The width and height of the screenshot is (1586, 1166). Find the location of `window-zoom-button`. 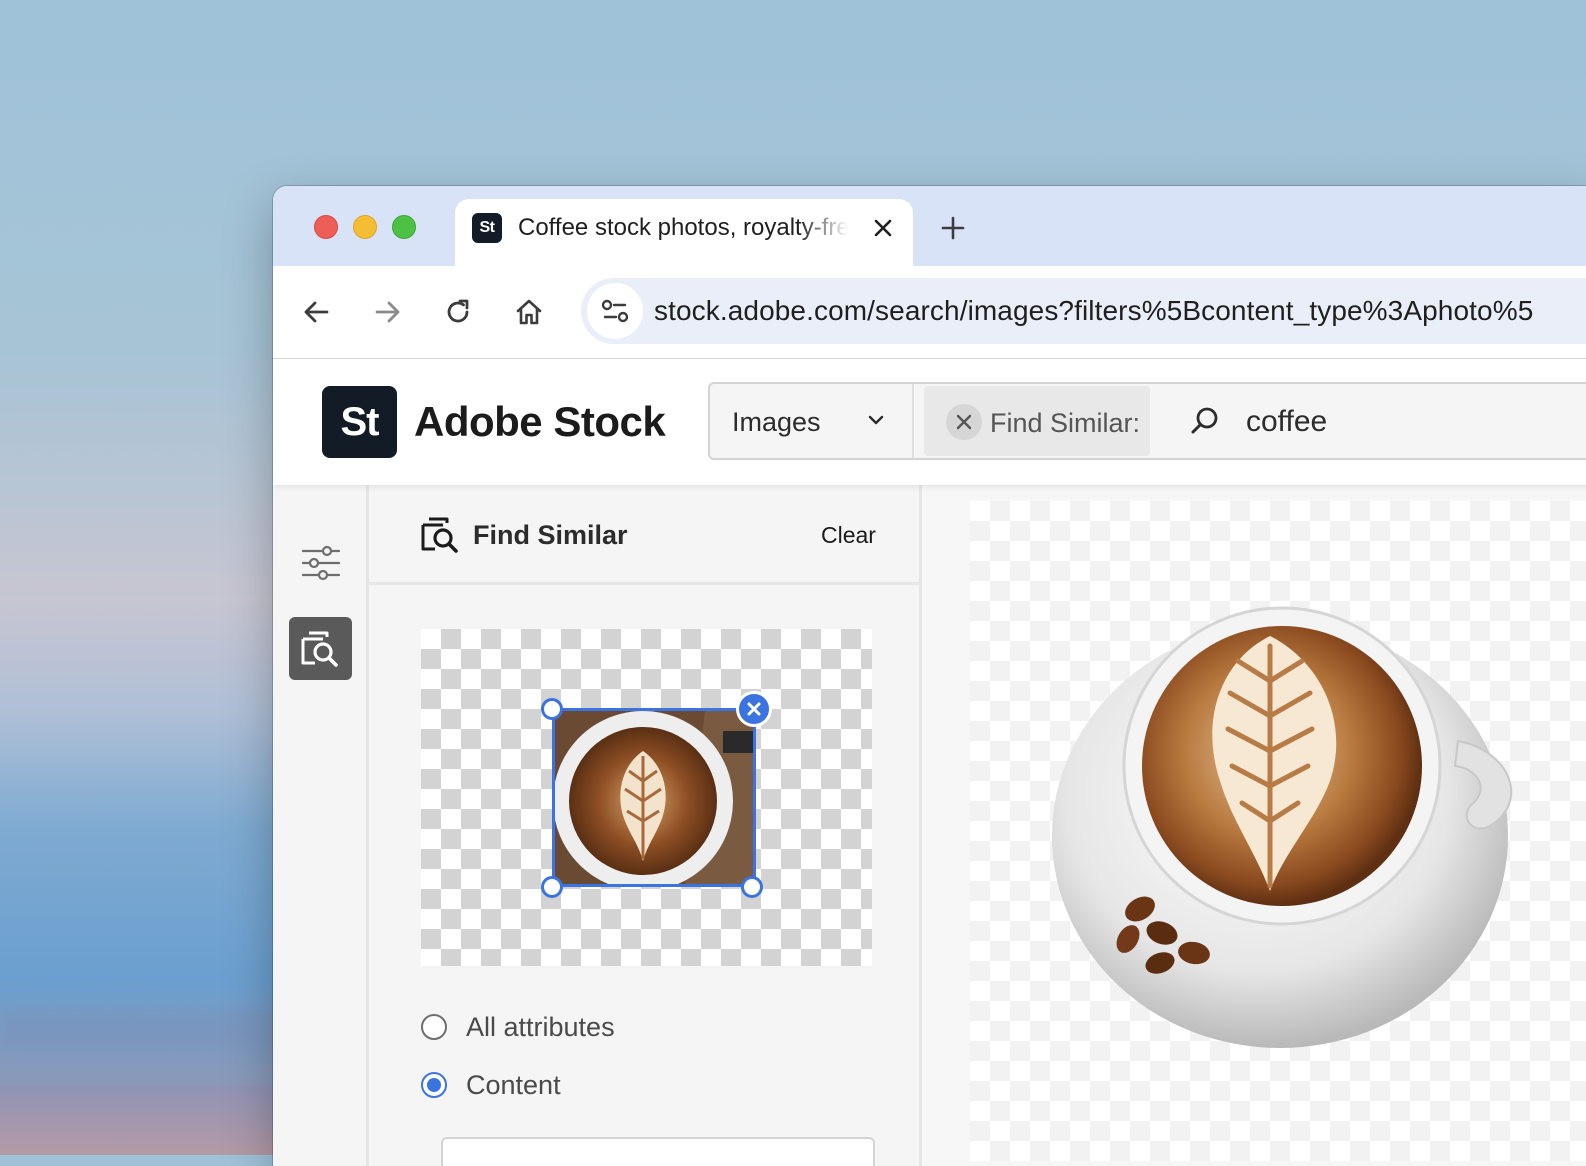

window-zoom-button is located at coordinates (404, 227).